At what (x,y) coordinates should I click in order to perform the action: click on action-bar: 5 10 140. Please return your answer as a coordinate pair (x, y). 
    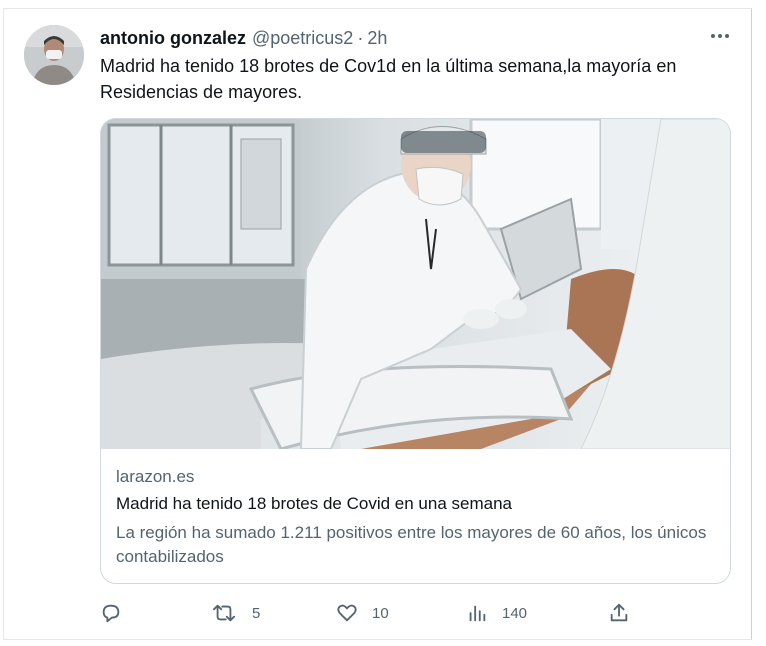
    Looking at the image, I should click on (420, 613).